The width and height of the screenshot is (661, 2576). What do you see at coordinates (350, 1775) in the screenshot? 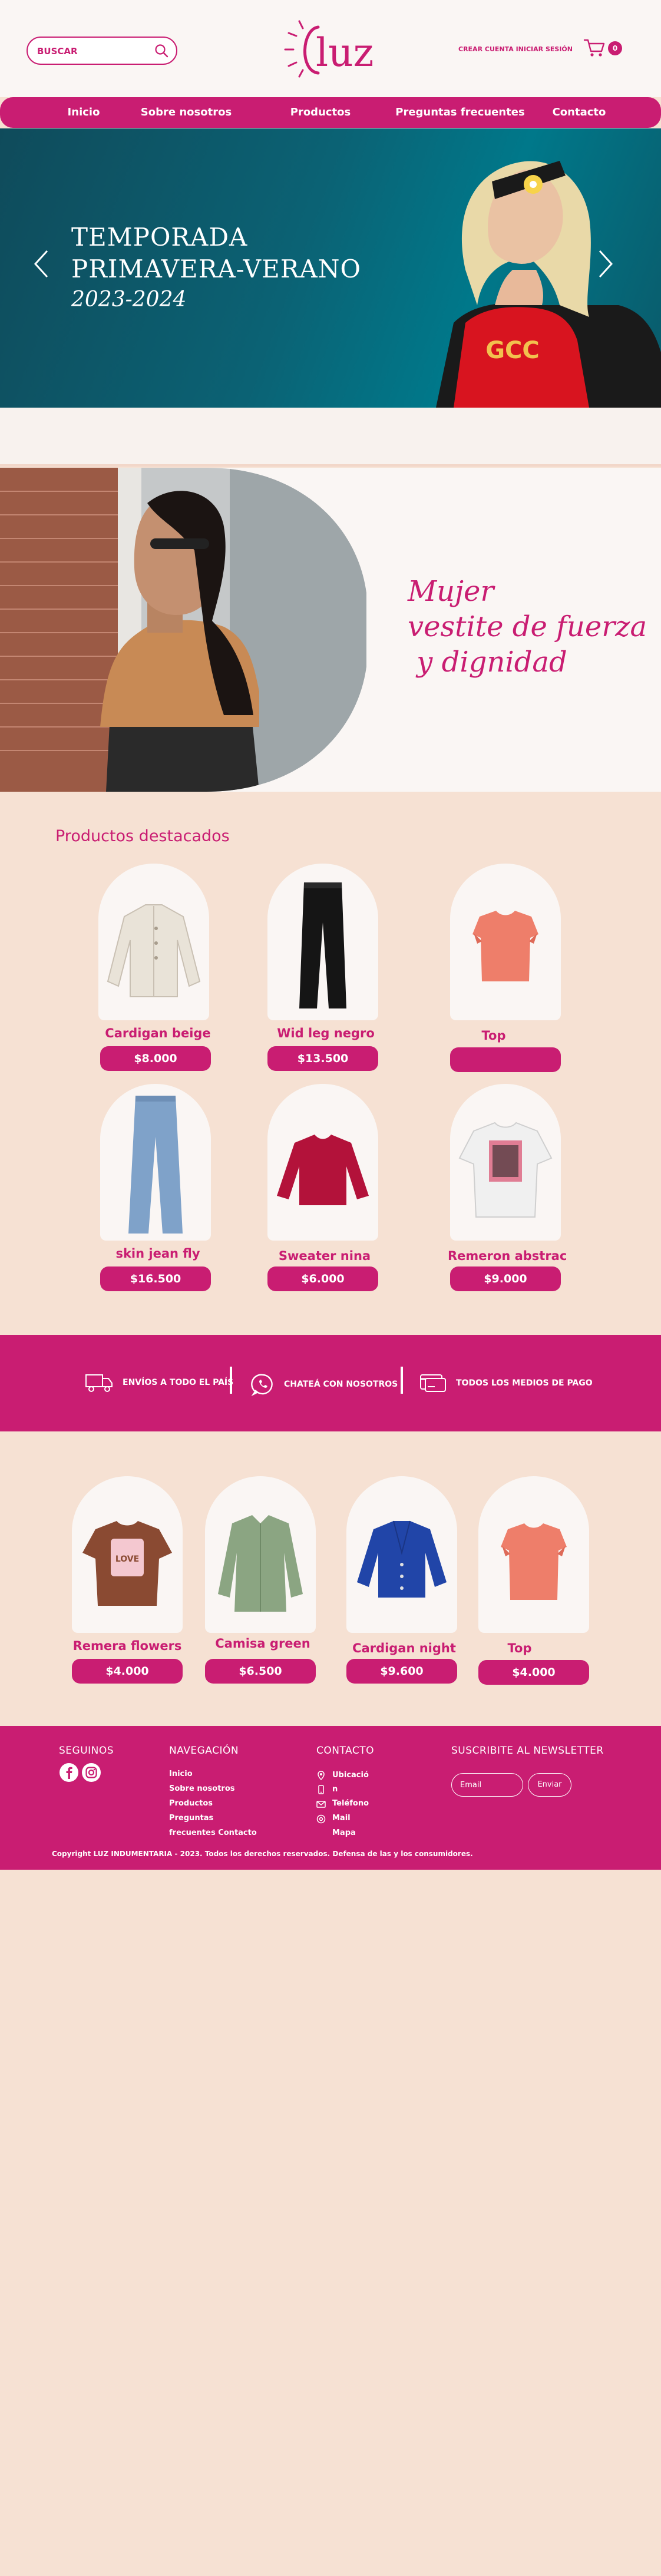
I see `contact-item: Ubicació` at bounding box center [350, 1775].